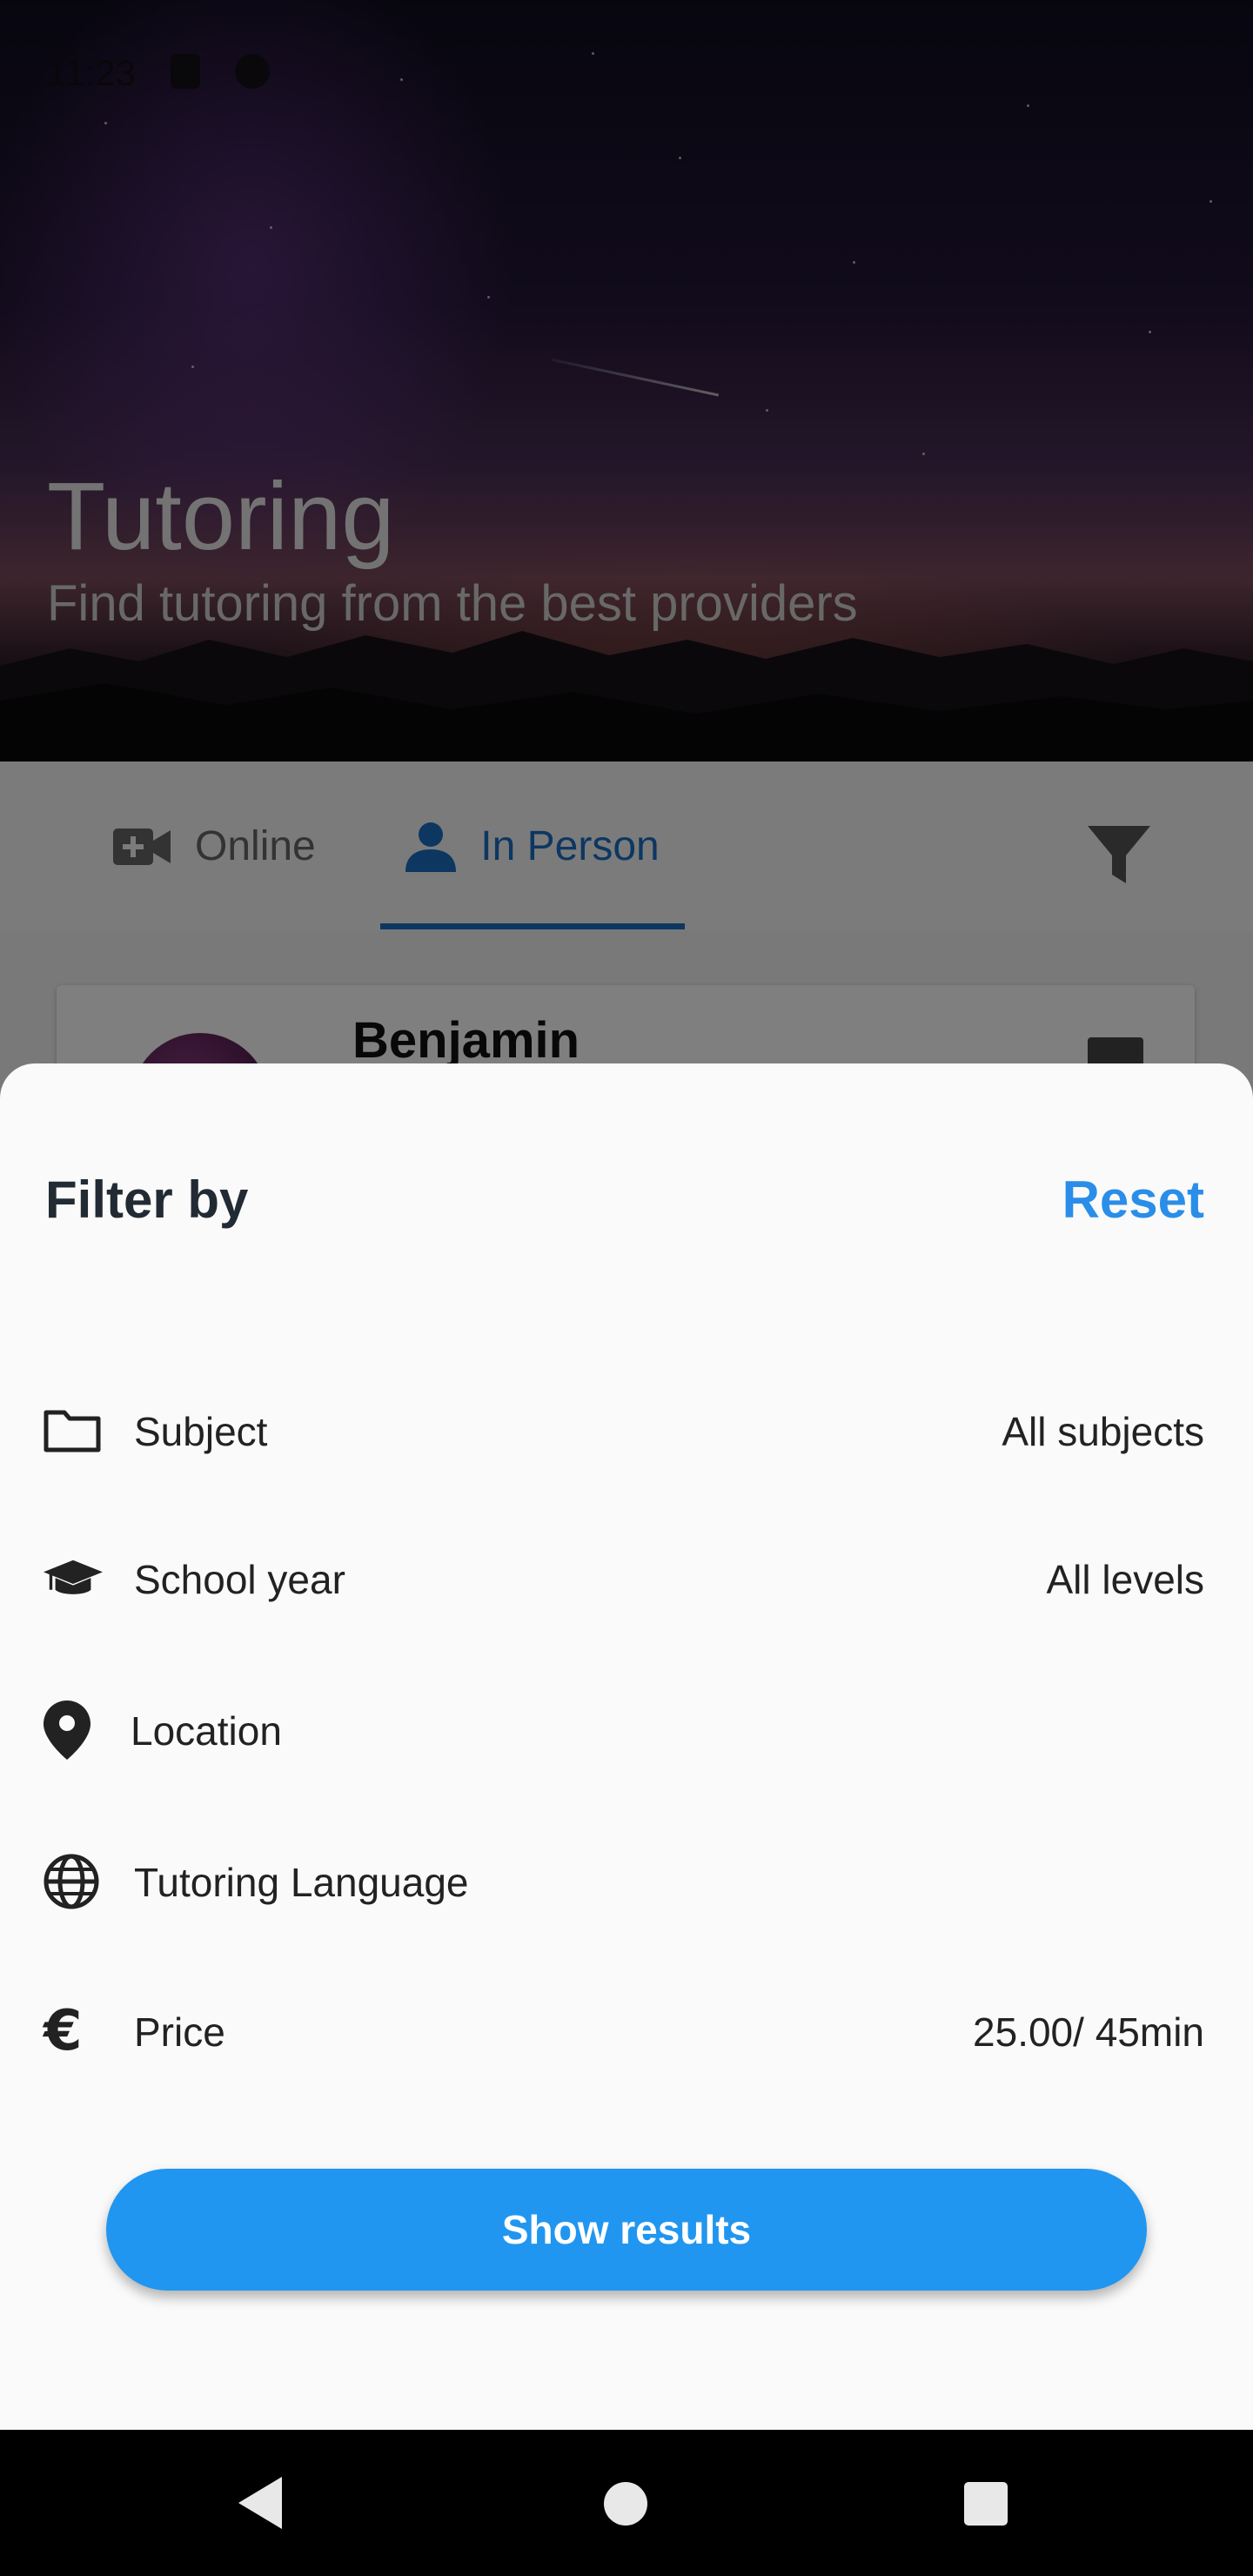  I want to click on show-results-label: Show results, so click(626, 2229).